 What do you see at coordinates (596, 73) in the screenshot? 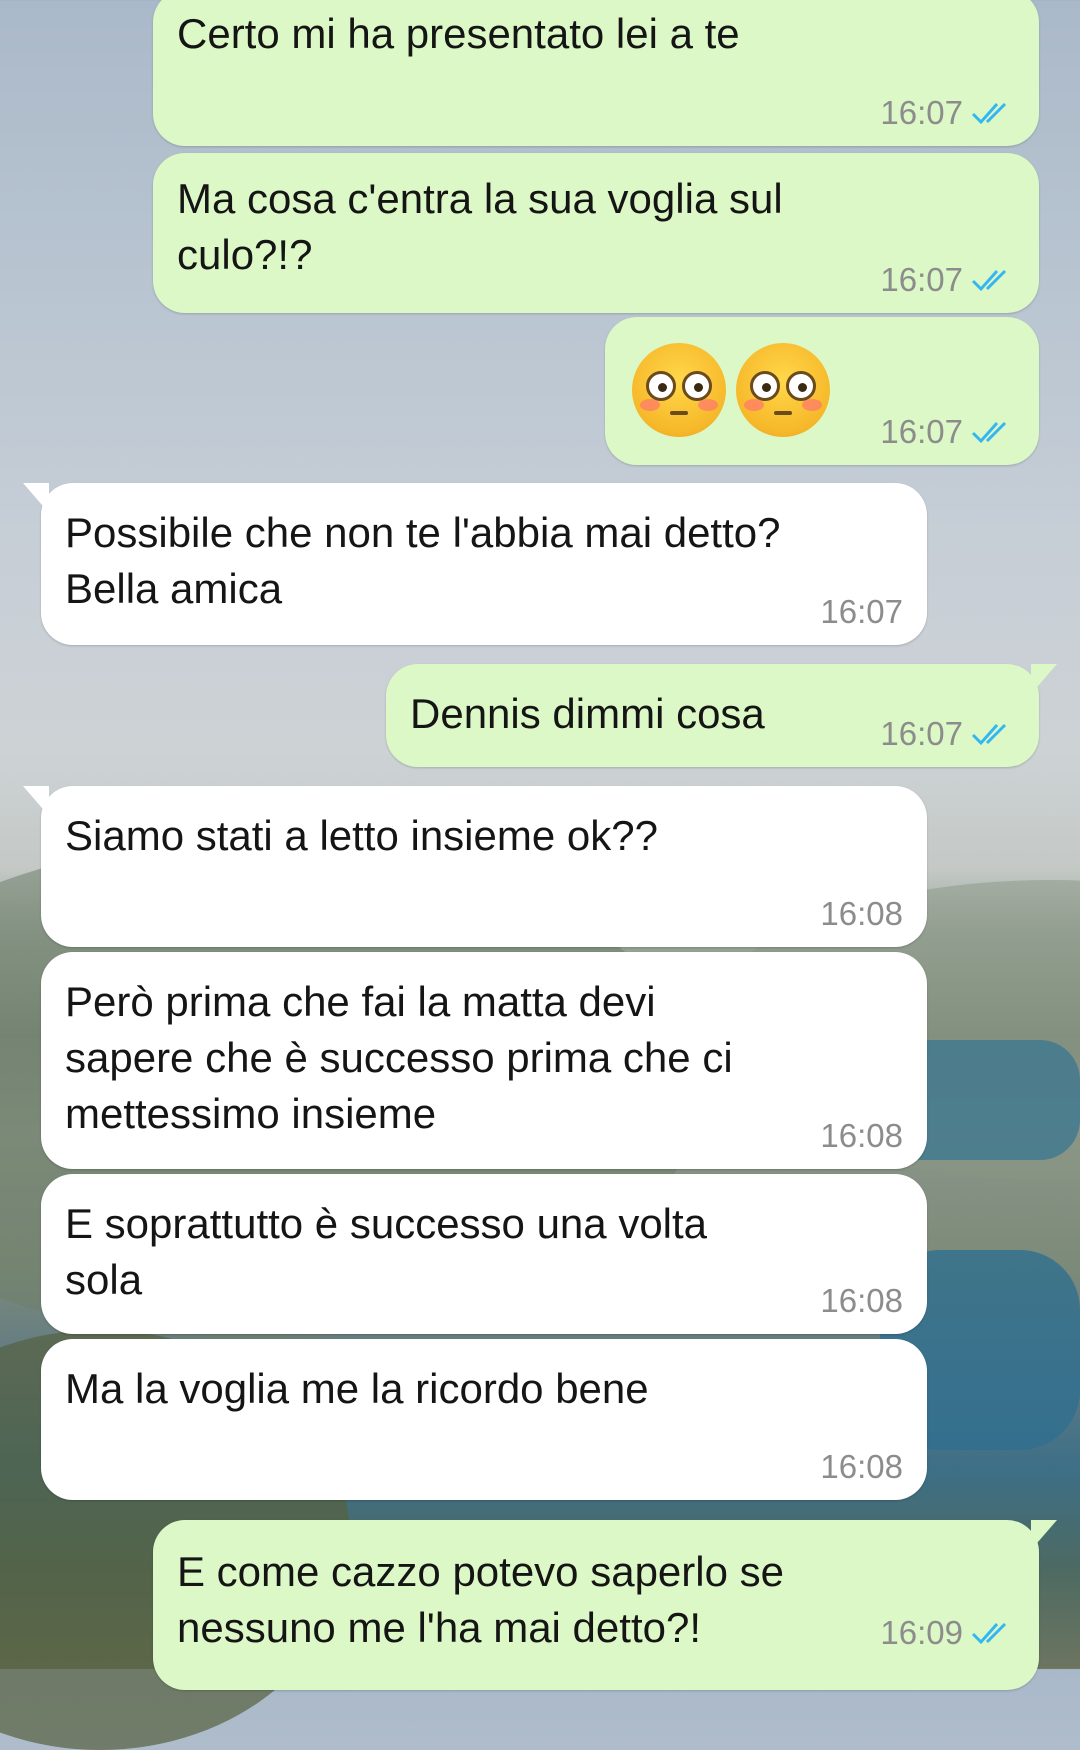
I see `message-bubble-outgoing: Certo mi ha presentato lei a te 16:07` at bounding box center [596, 73].